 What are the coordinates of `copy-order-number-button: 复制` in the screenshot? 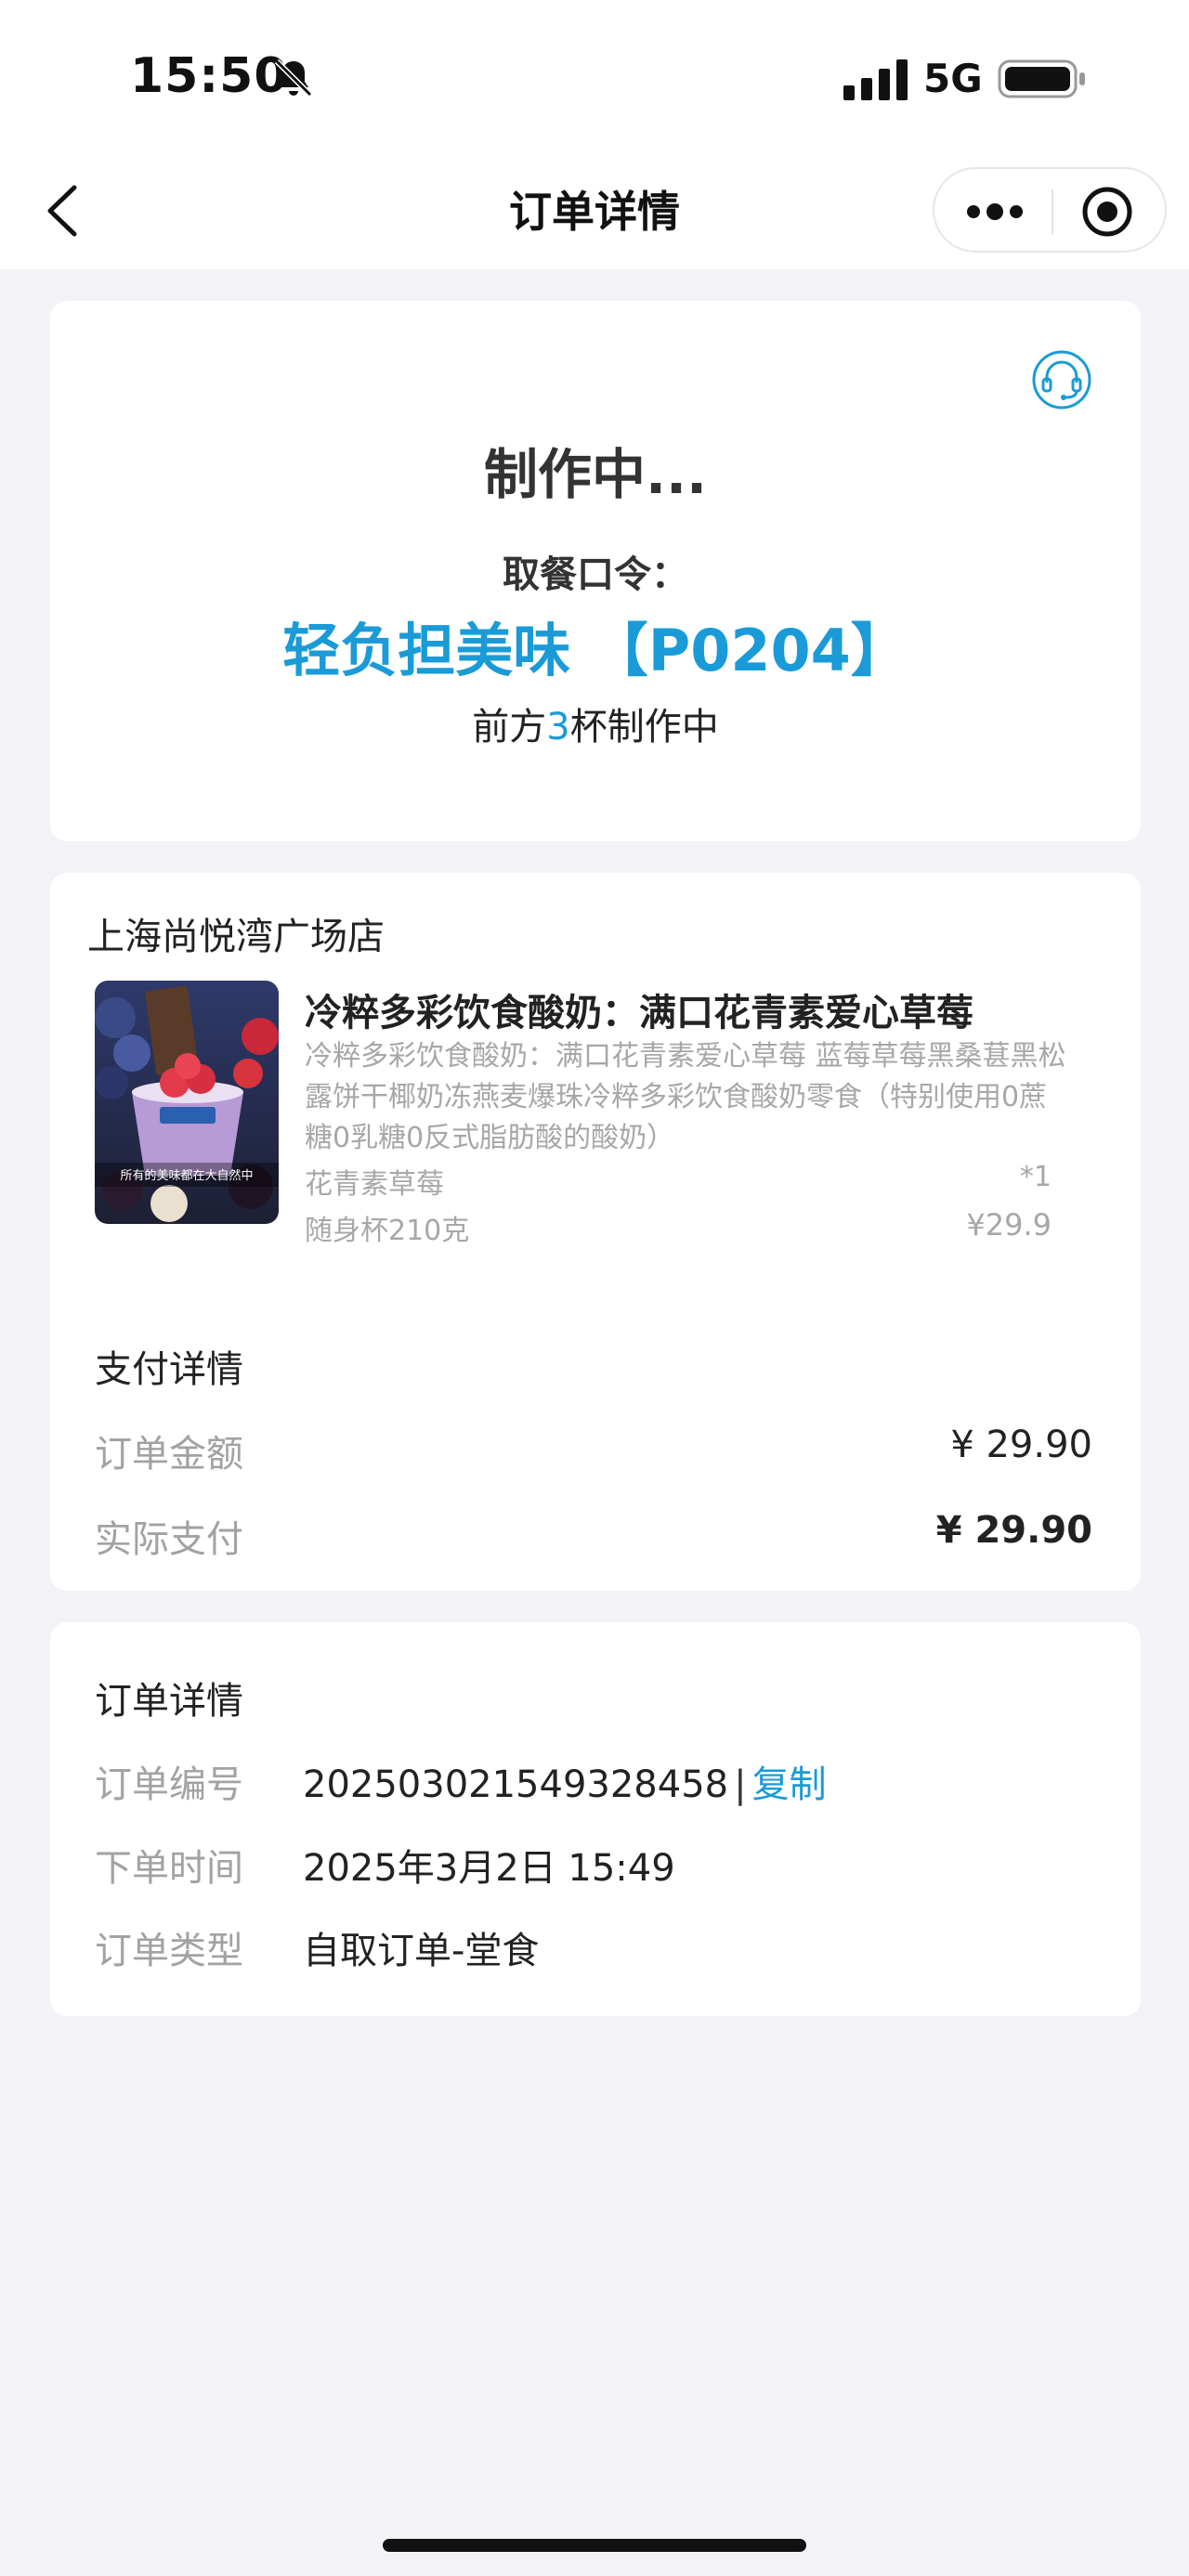 It's located at (789, 1784).